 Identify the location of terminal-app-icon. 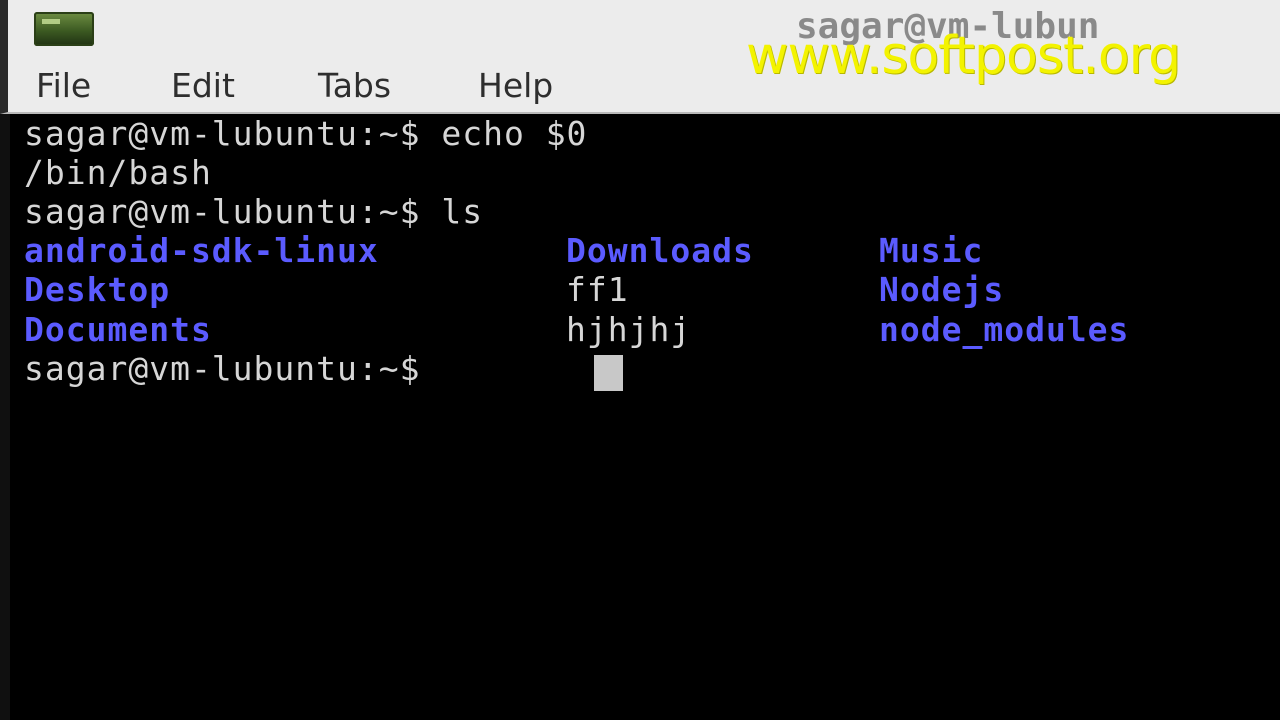
(64, 29).